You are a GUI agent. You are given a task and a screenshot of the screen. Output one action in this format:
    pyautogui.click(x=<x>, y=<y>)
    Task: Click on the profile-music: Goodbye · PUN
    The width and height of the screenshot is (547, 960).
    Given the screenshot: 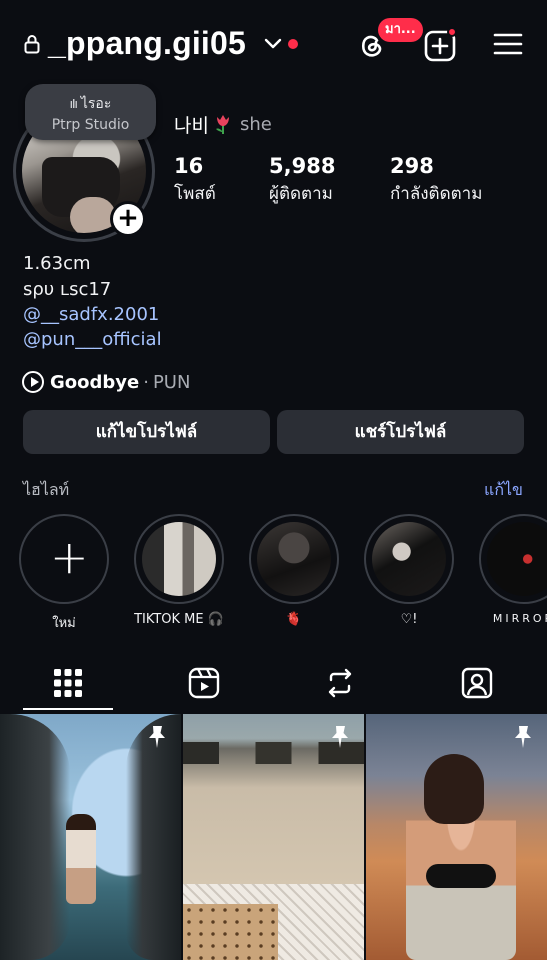 What is the action you would take?
    pyautogui.click(x=106, y=382)
    